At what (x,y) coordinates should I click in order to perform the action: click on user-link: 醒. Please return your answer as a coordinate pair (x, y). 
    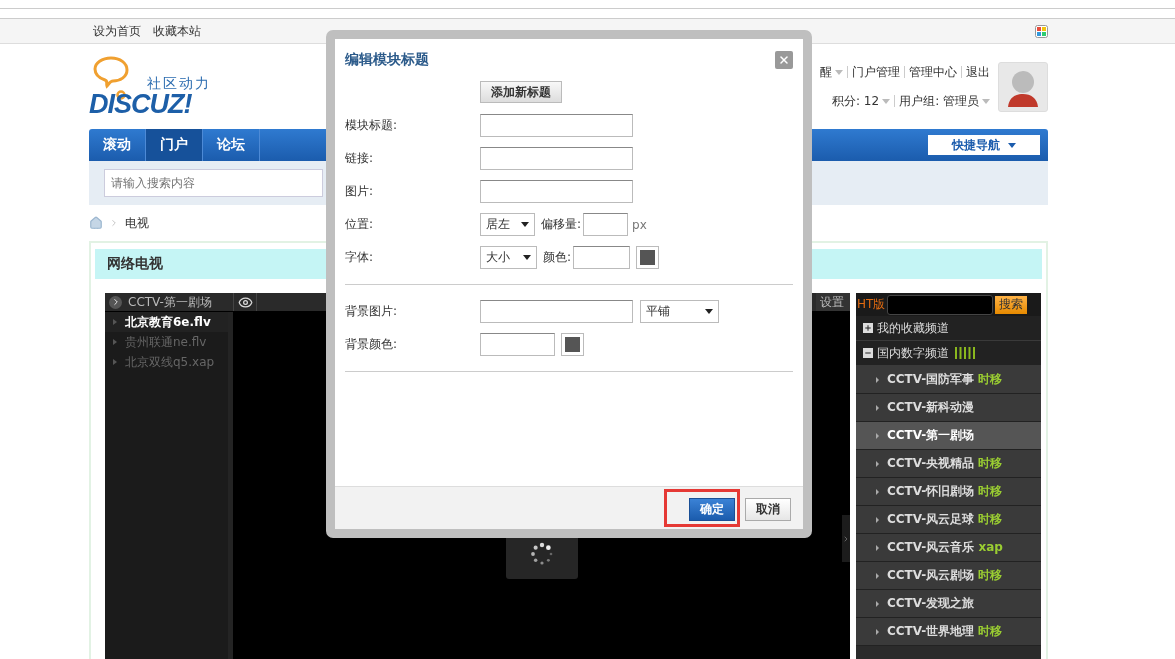
    Looking at the image, I should click on (826, 72).